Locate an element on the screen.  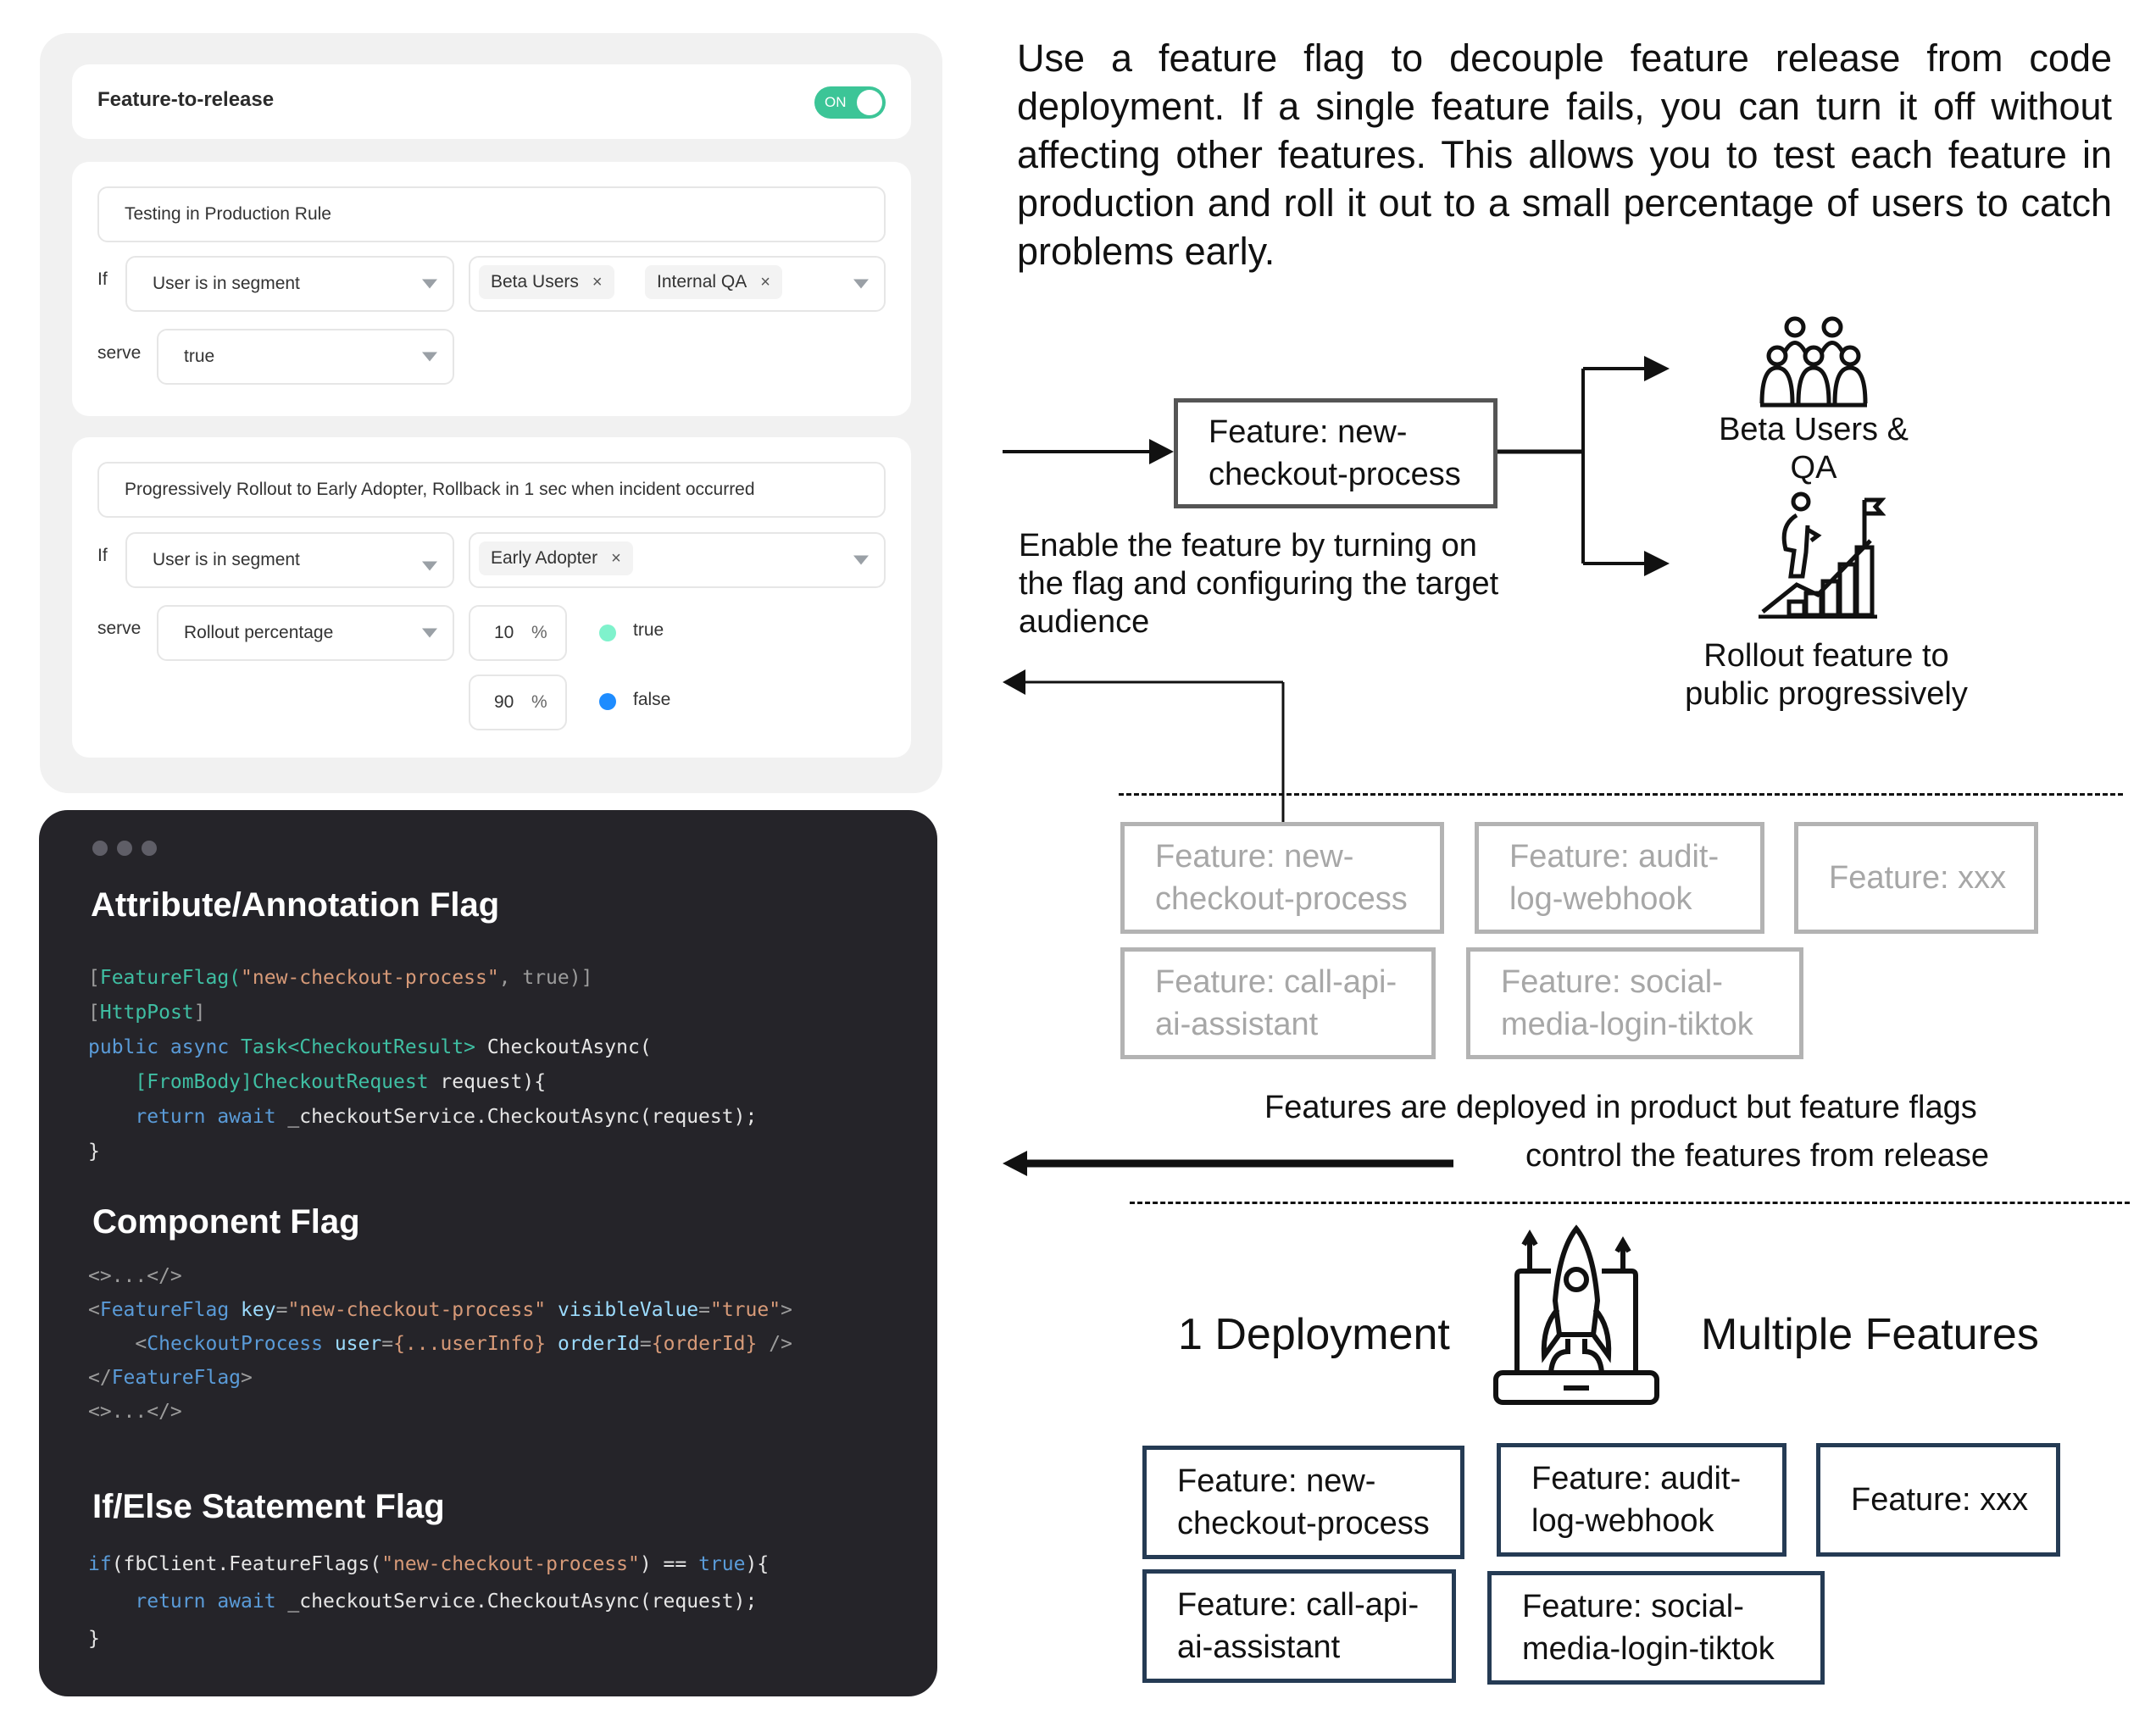
deployment-label: 1 Deployment is located at coordinates (1314, 1335).